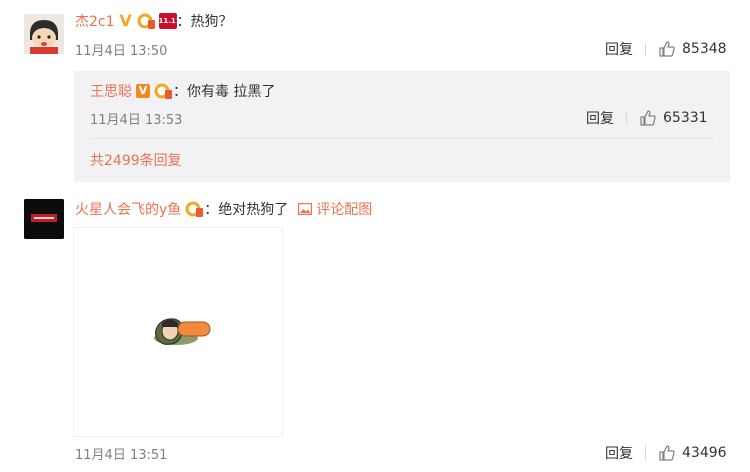 Image resolution: width=750 pixels, height=472 pixels. What do you see at coordinates (95, 21) in the screenshot?
I see `username-link: 杰2c1` at bounding box center [95, 21].